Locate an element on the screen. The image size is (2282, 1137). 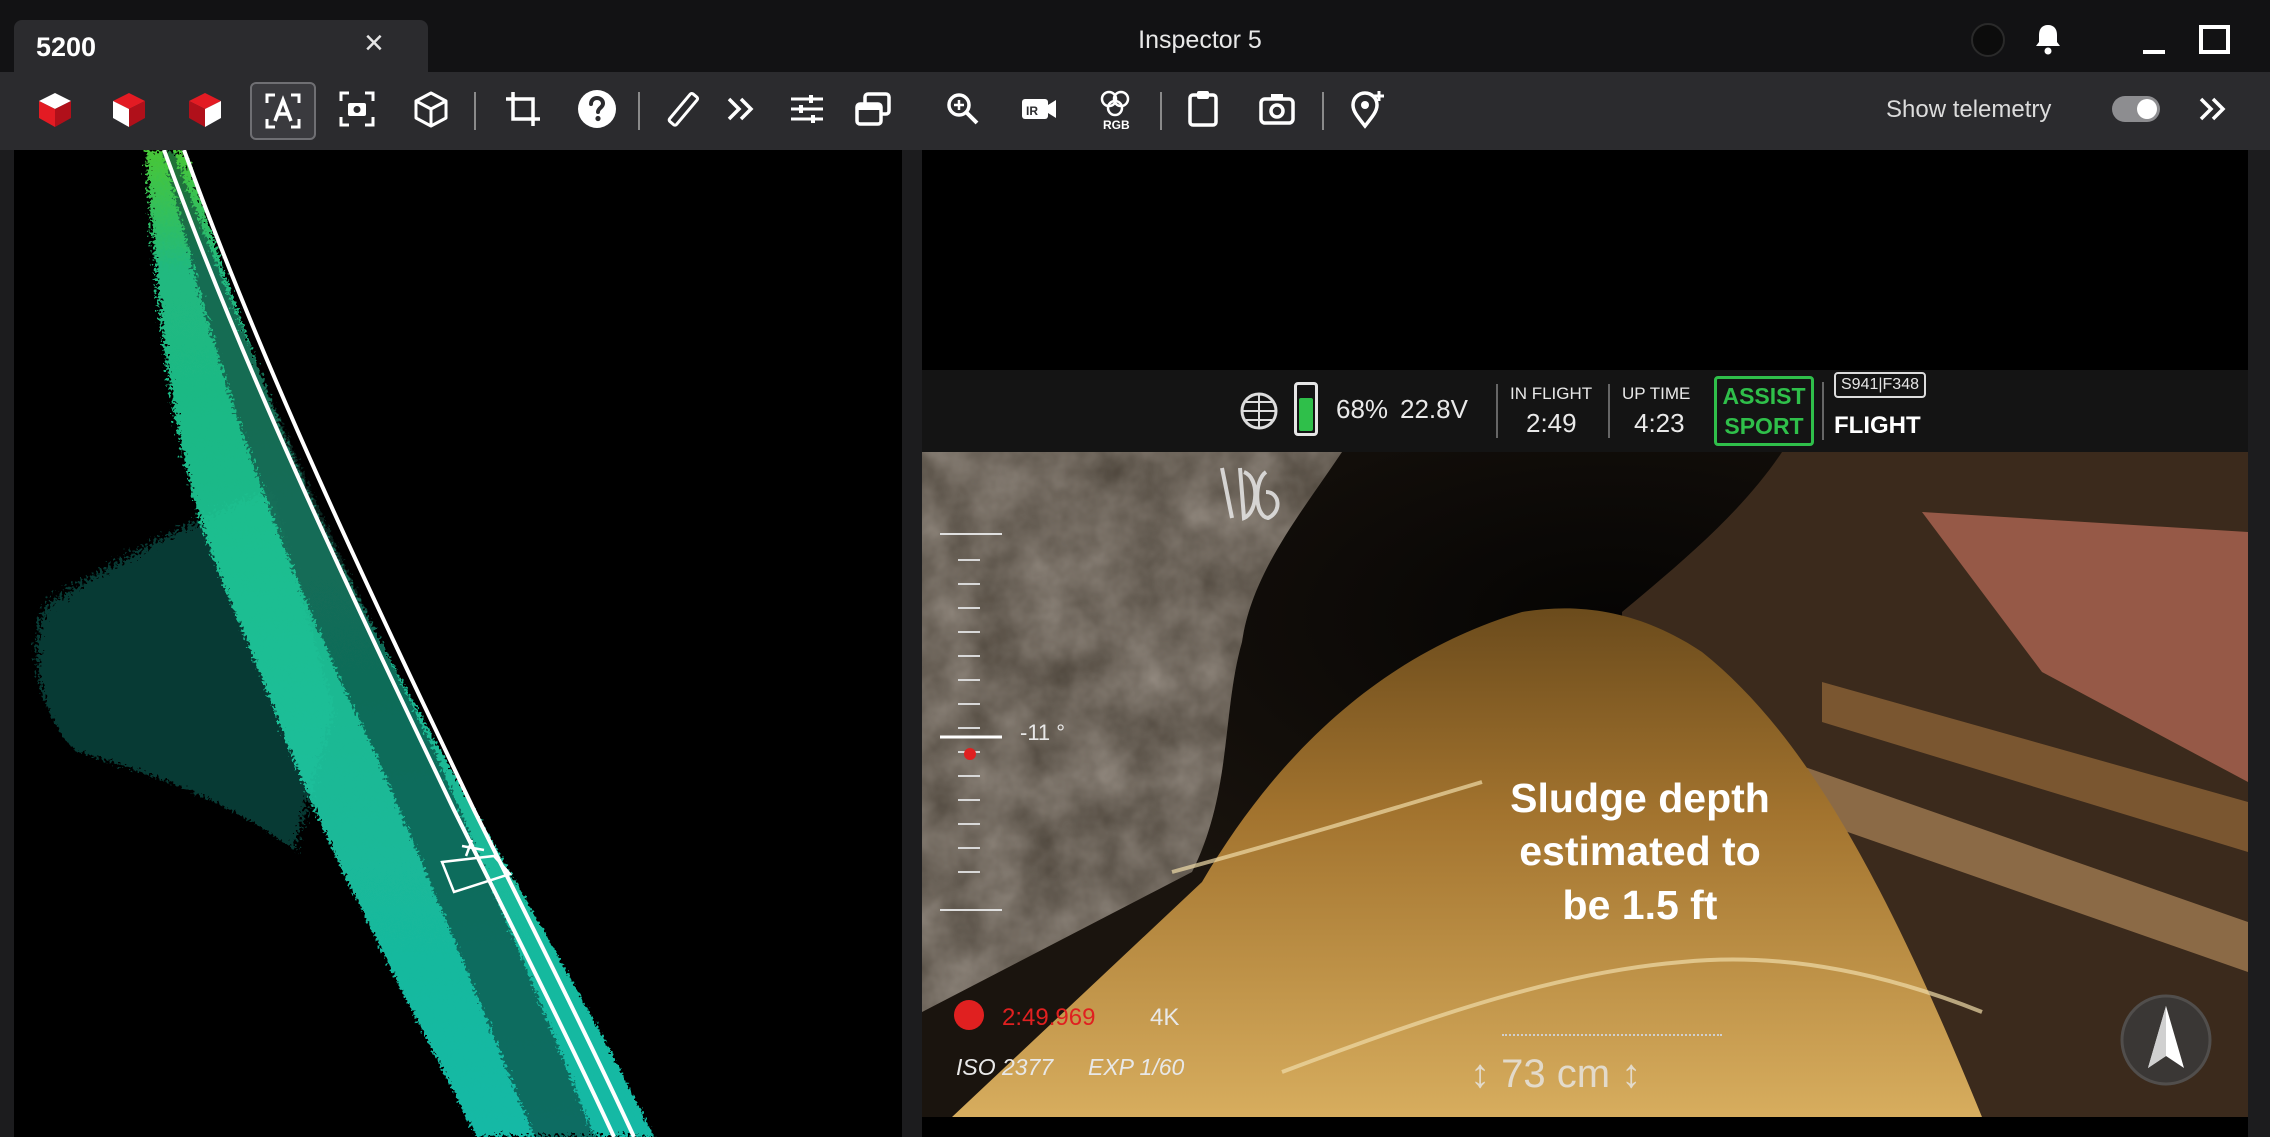
crop-icon is located at coordinates (523, 109).